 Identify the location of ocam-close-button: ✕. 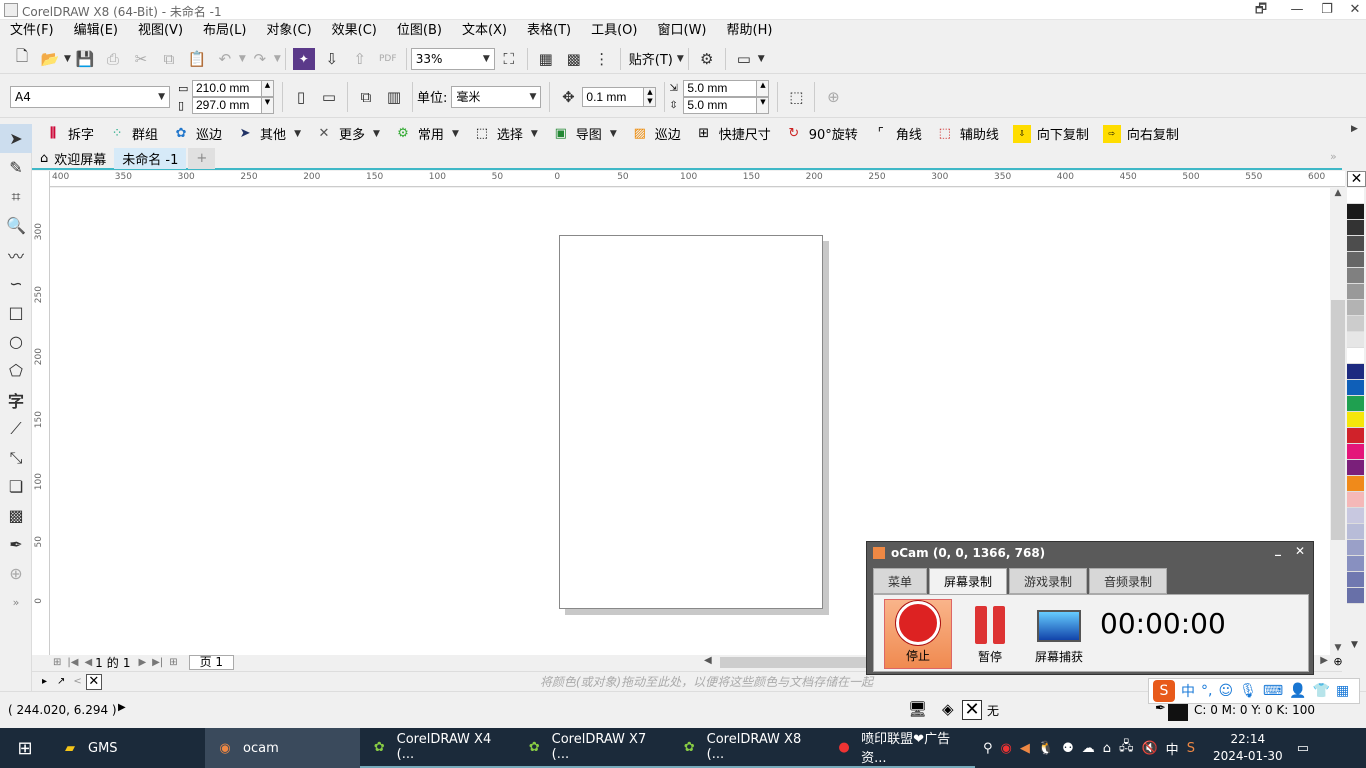
(1300, 551).